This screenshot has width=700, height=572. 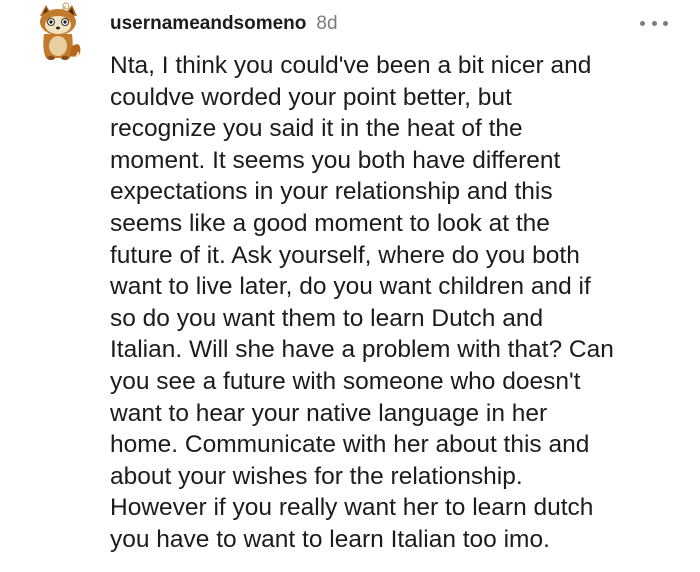 I want to click on comment-body-line: about your wishes for the relationship., so click(x=316, y=476).